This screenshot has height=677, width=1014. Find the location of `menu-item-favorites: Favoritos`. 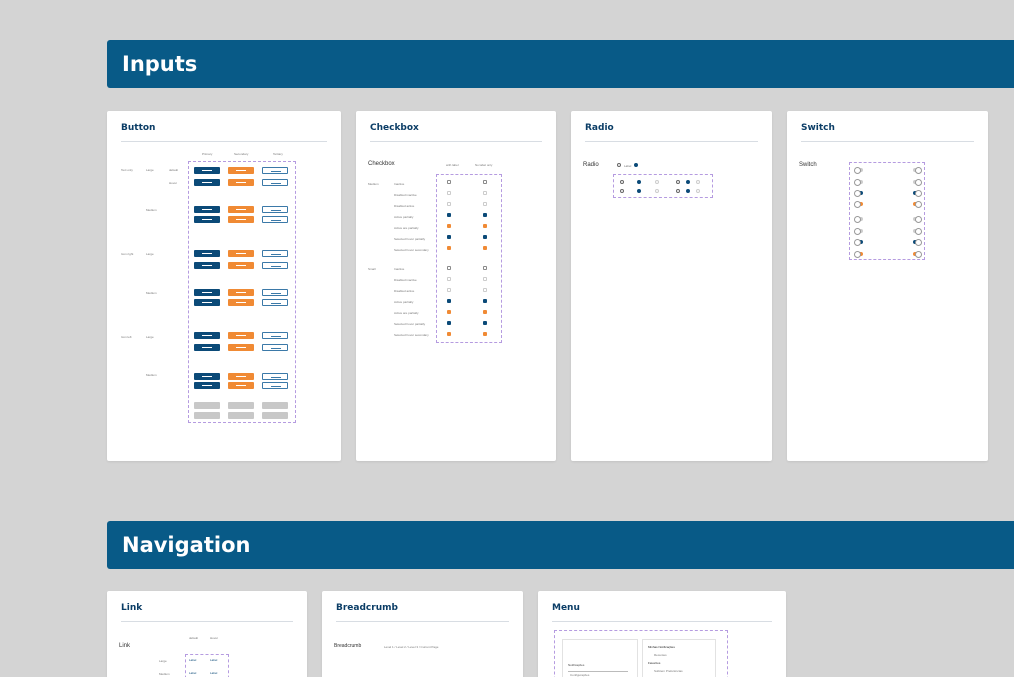

menu-item-favorites: Favoritos is located at coordinates (654, 663).